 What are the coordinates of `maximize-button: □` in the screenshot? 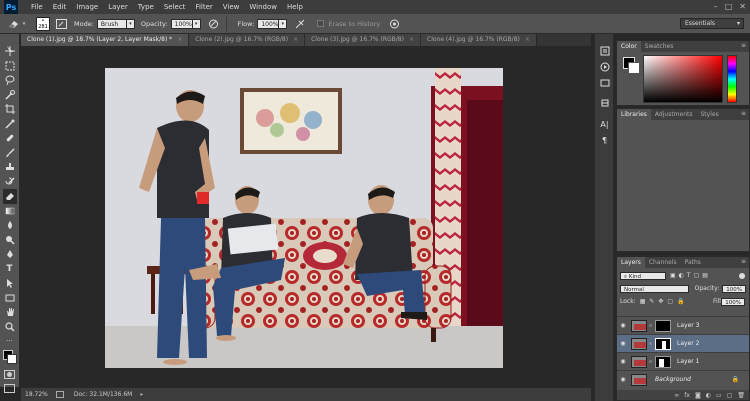 It's located at (729, 6).